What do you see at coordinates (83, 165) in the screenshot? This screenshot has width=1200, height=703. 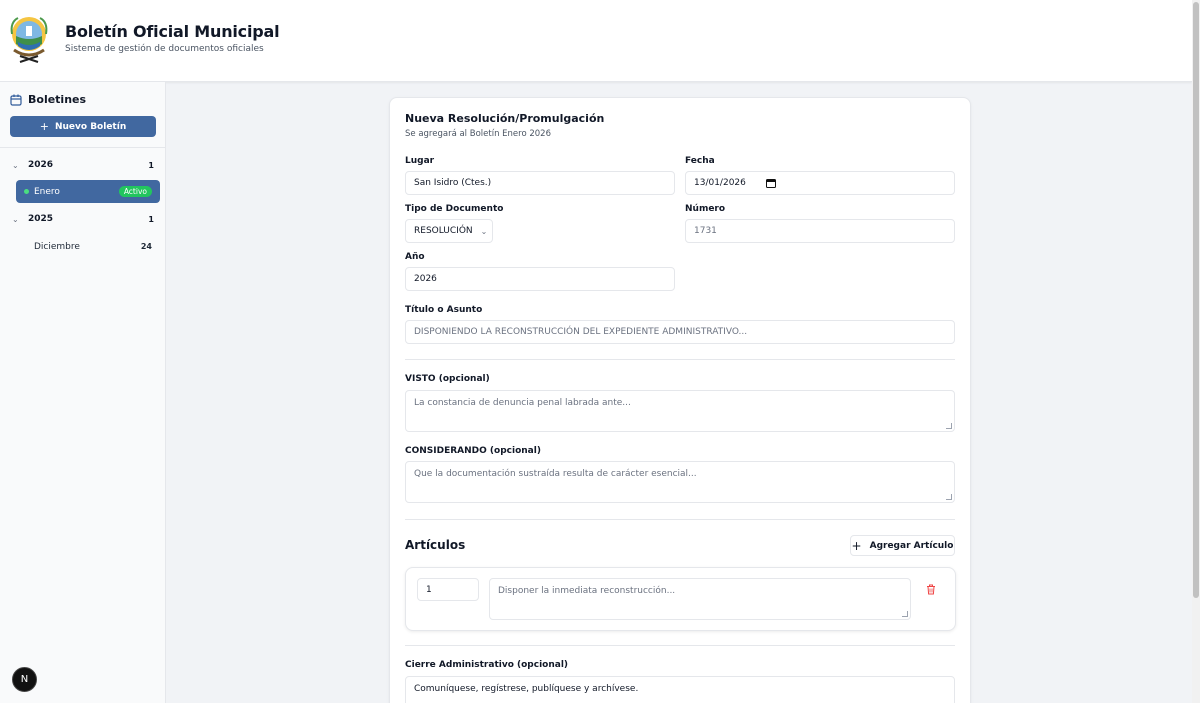 I see `tree-year-2026: ⌄ 2026 1` at bounding box center [83, 165].